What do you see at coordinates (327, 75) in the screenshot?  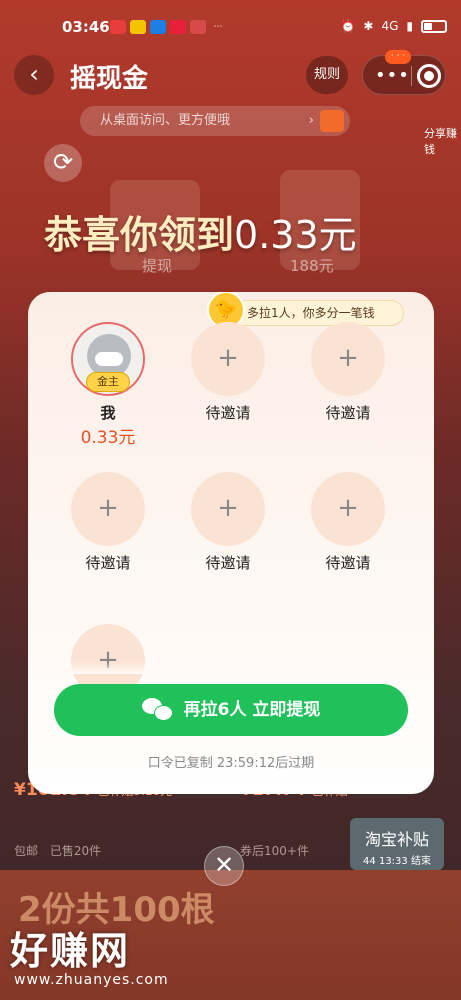 I see `rules-button: 规则` at bounding box center [327, 75].